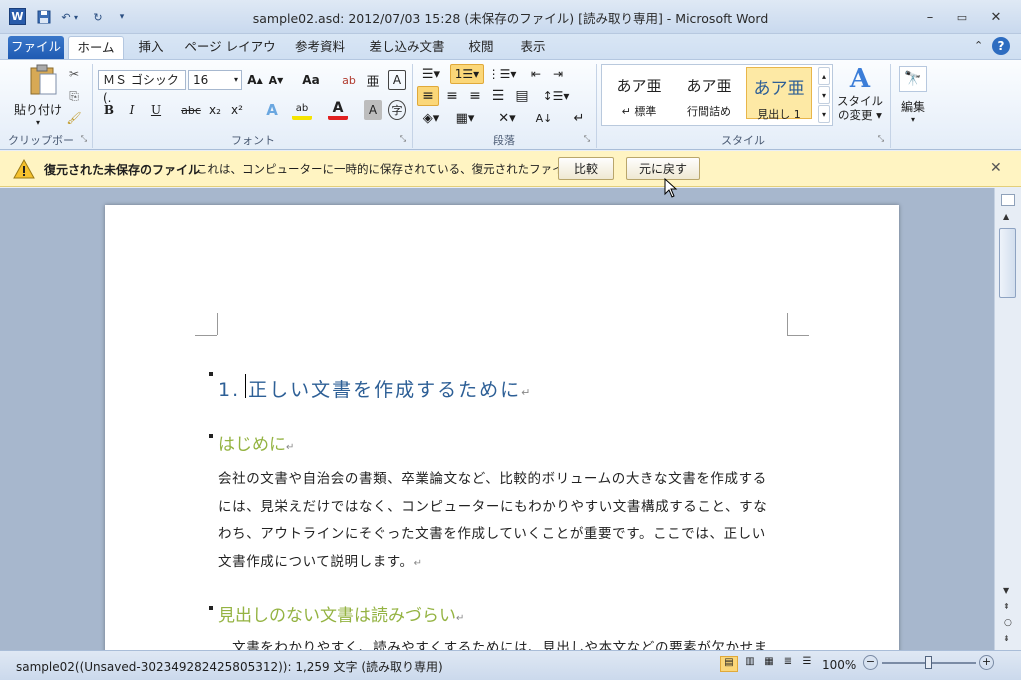  Describe the element at coordinates (536, 74) in the screenshot. I see `decrease-indent-icon: ⇤` at that location.